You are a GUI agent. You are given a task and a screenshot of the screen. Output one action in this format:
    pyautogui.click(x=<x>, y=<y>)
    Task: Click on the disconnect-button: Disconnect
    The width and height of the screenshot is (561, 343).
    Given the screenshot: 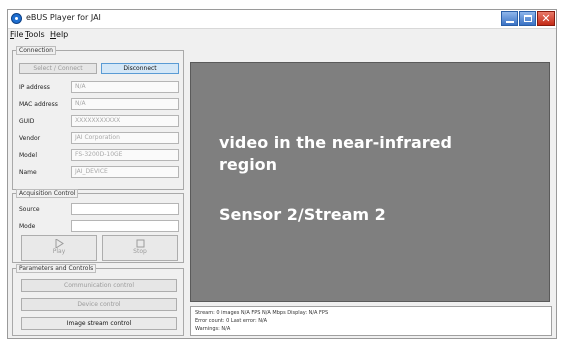 What is the action you would take?
    pyautogui.click(x=140, y=68)
    